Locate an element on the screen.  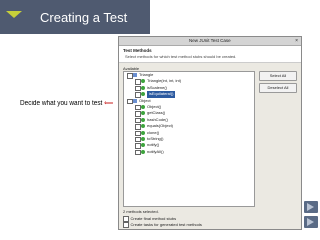
pointer-arrow-icon: ⟸ is located at coordinates (109, 103).